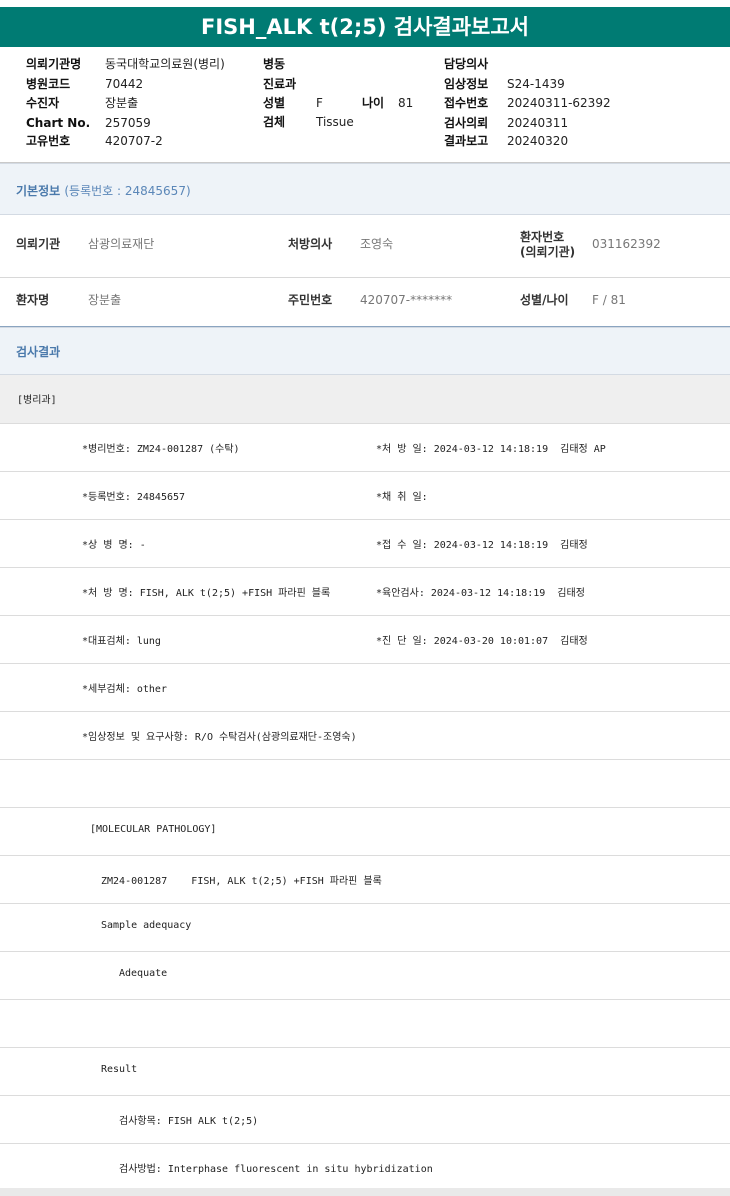 Image resolution: width=730 pixels, height=1196 pixels. What do you see at coordinates (48, 141) in the screenshot?
I see `unique-no-label: 고유번호` at bounding box center [48, 141].